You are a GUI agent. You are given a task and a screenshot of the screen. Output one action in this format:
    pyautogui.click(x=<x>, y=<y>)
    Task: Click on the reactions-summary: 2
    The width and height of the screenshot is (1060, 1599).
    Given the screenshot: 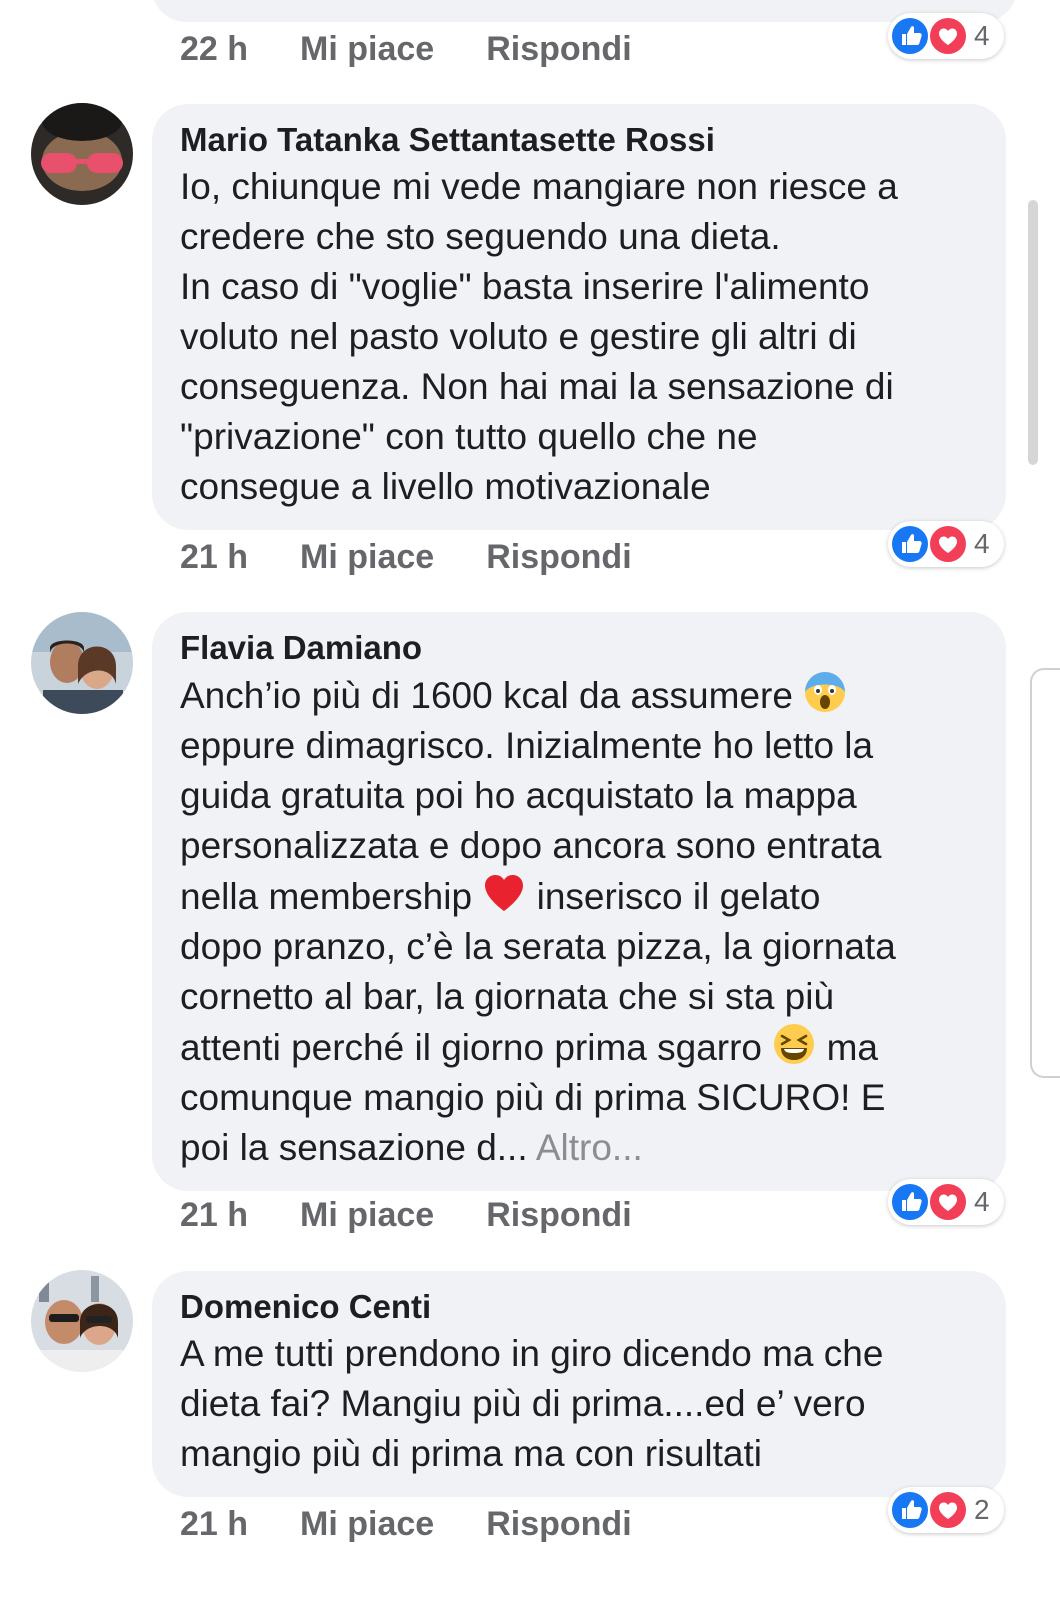 What is the action you would take?
    pyautogui.click(x=946, y=1510)
    